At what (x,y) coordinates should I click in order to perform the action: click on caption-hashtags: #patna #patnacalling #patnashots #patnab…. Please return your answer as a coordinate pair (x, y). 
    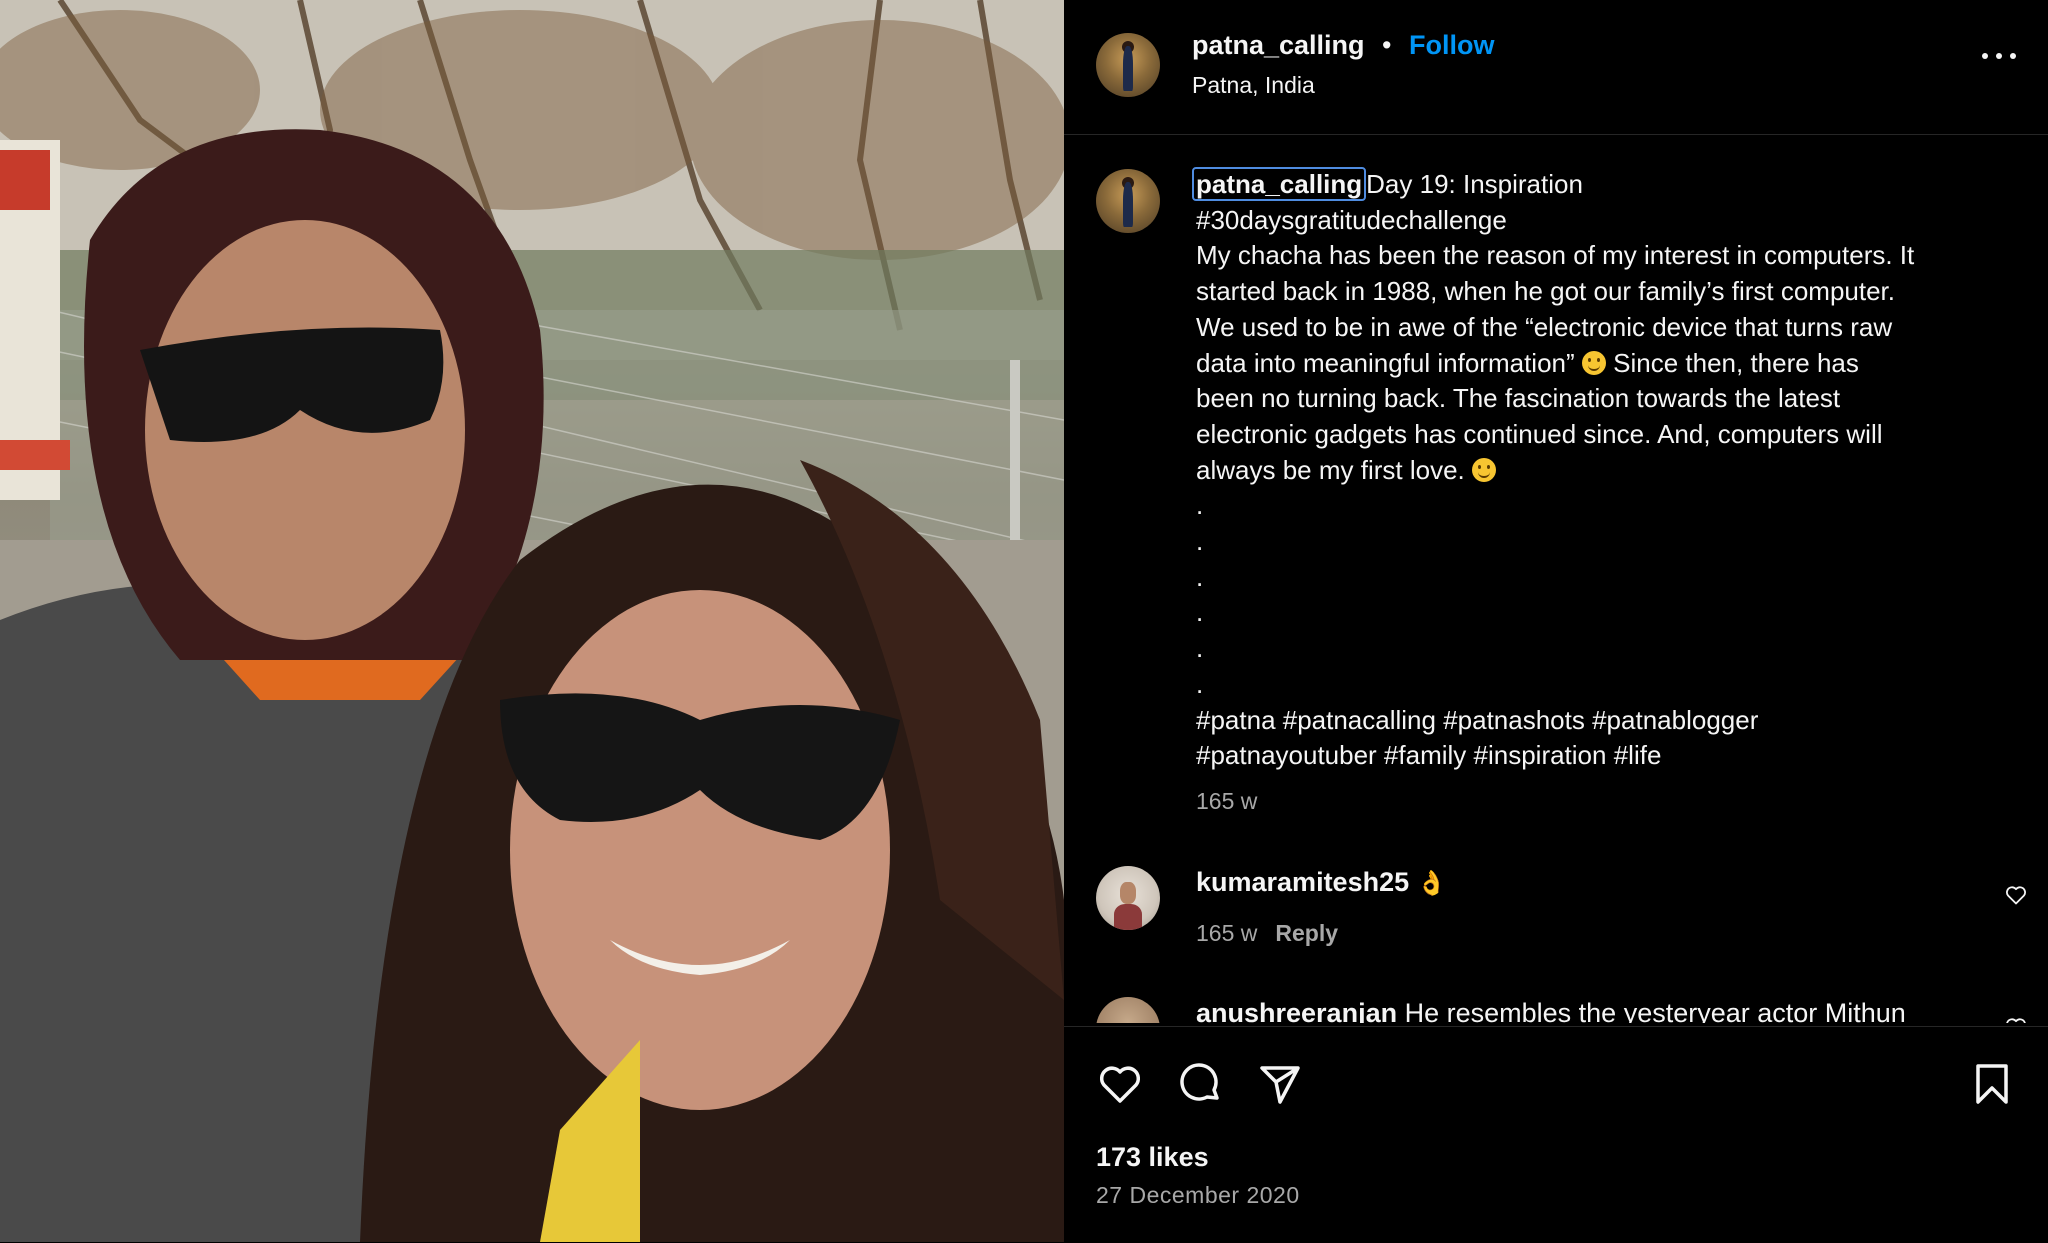
    Looking at the image, I should click on (1606, 721).